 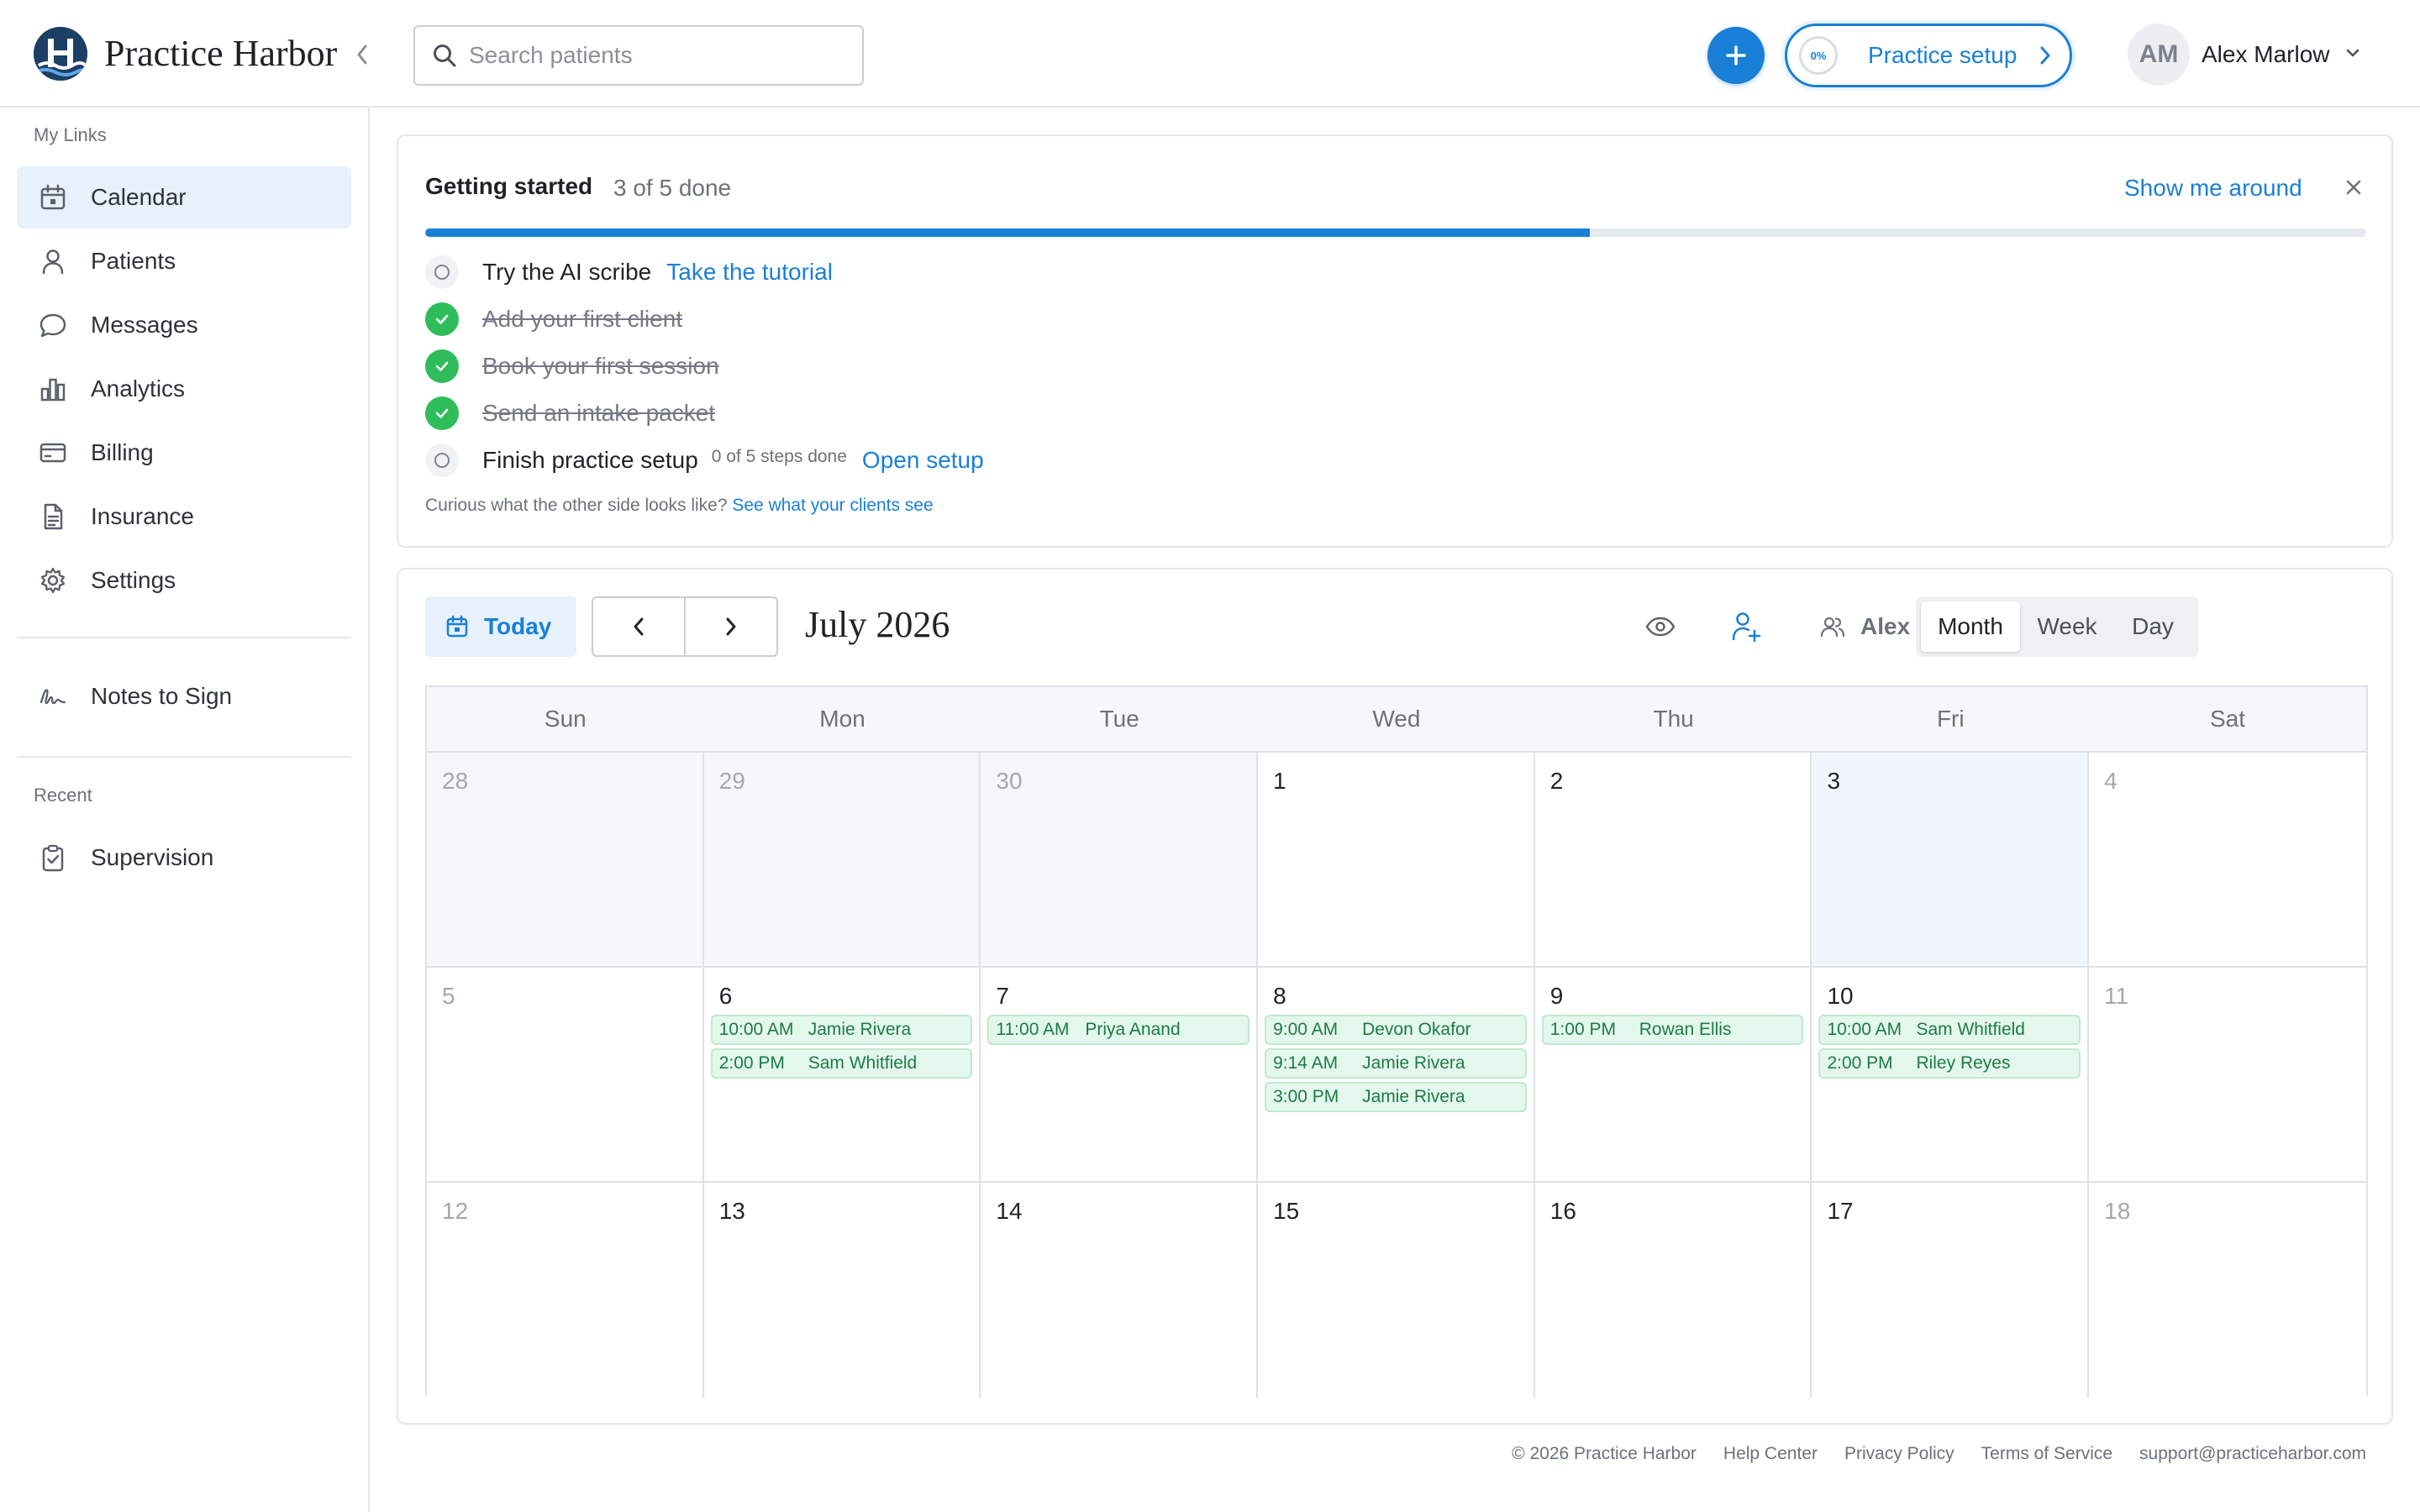 I want to click on sidebar-item-messages: Messages, so click(x=184, y=325).